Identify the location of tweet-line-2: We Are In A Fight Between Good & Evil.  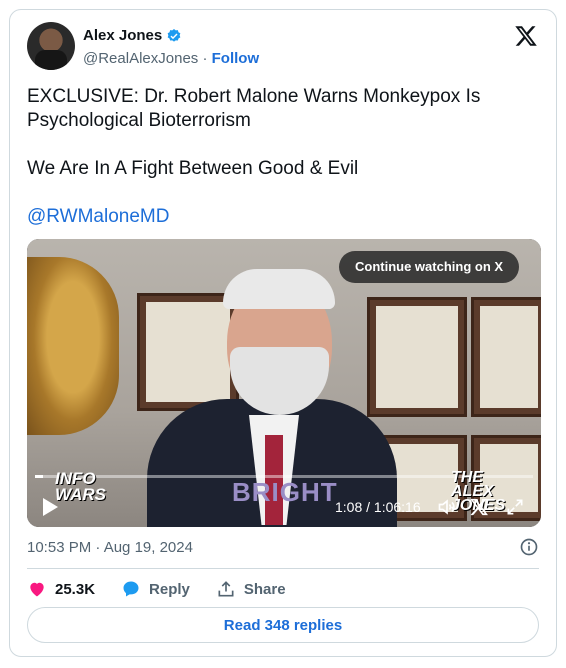
(193, 168).